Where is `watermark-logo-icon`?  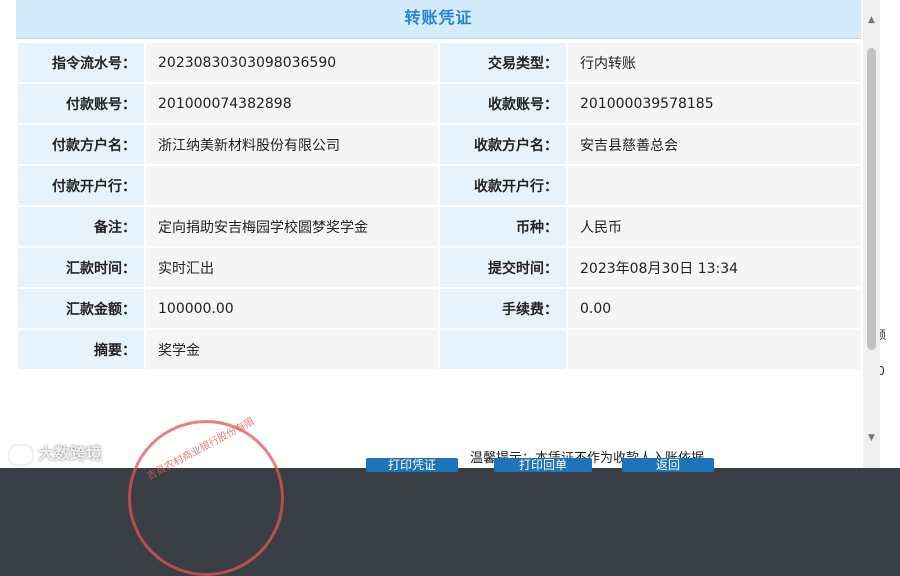
watermark-logo-icon is located at coordinates (21, 454).